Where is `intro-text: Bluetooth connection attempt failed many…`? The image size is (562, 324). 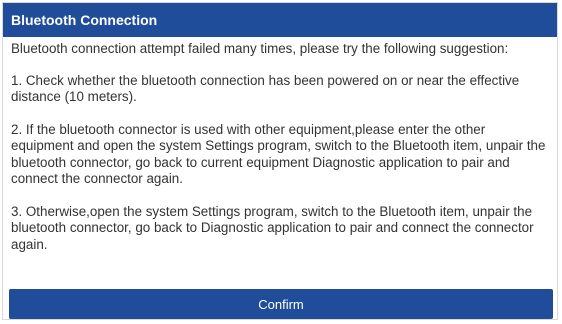 intro-text: Bluetooth connection attempt failed many… is located at coordinates (260, 48).